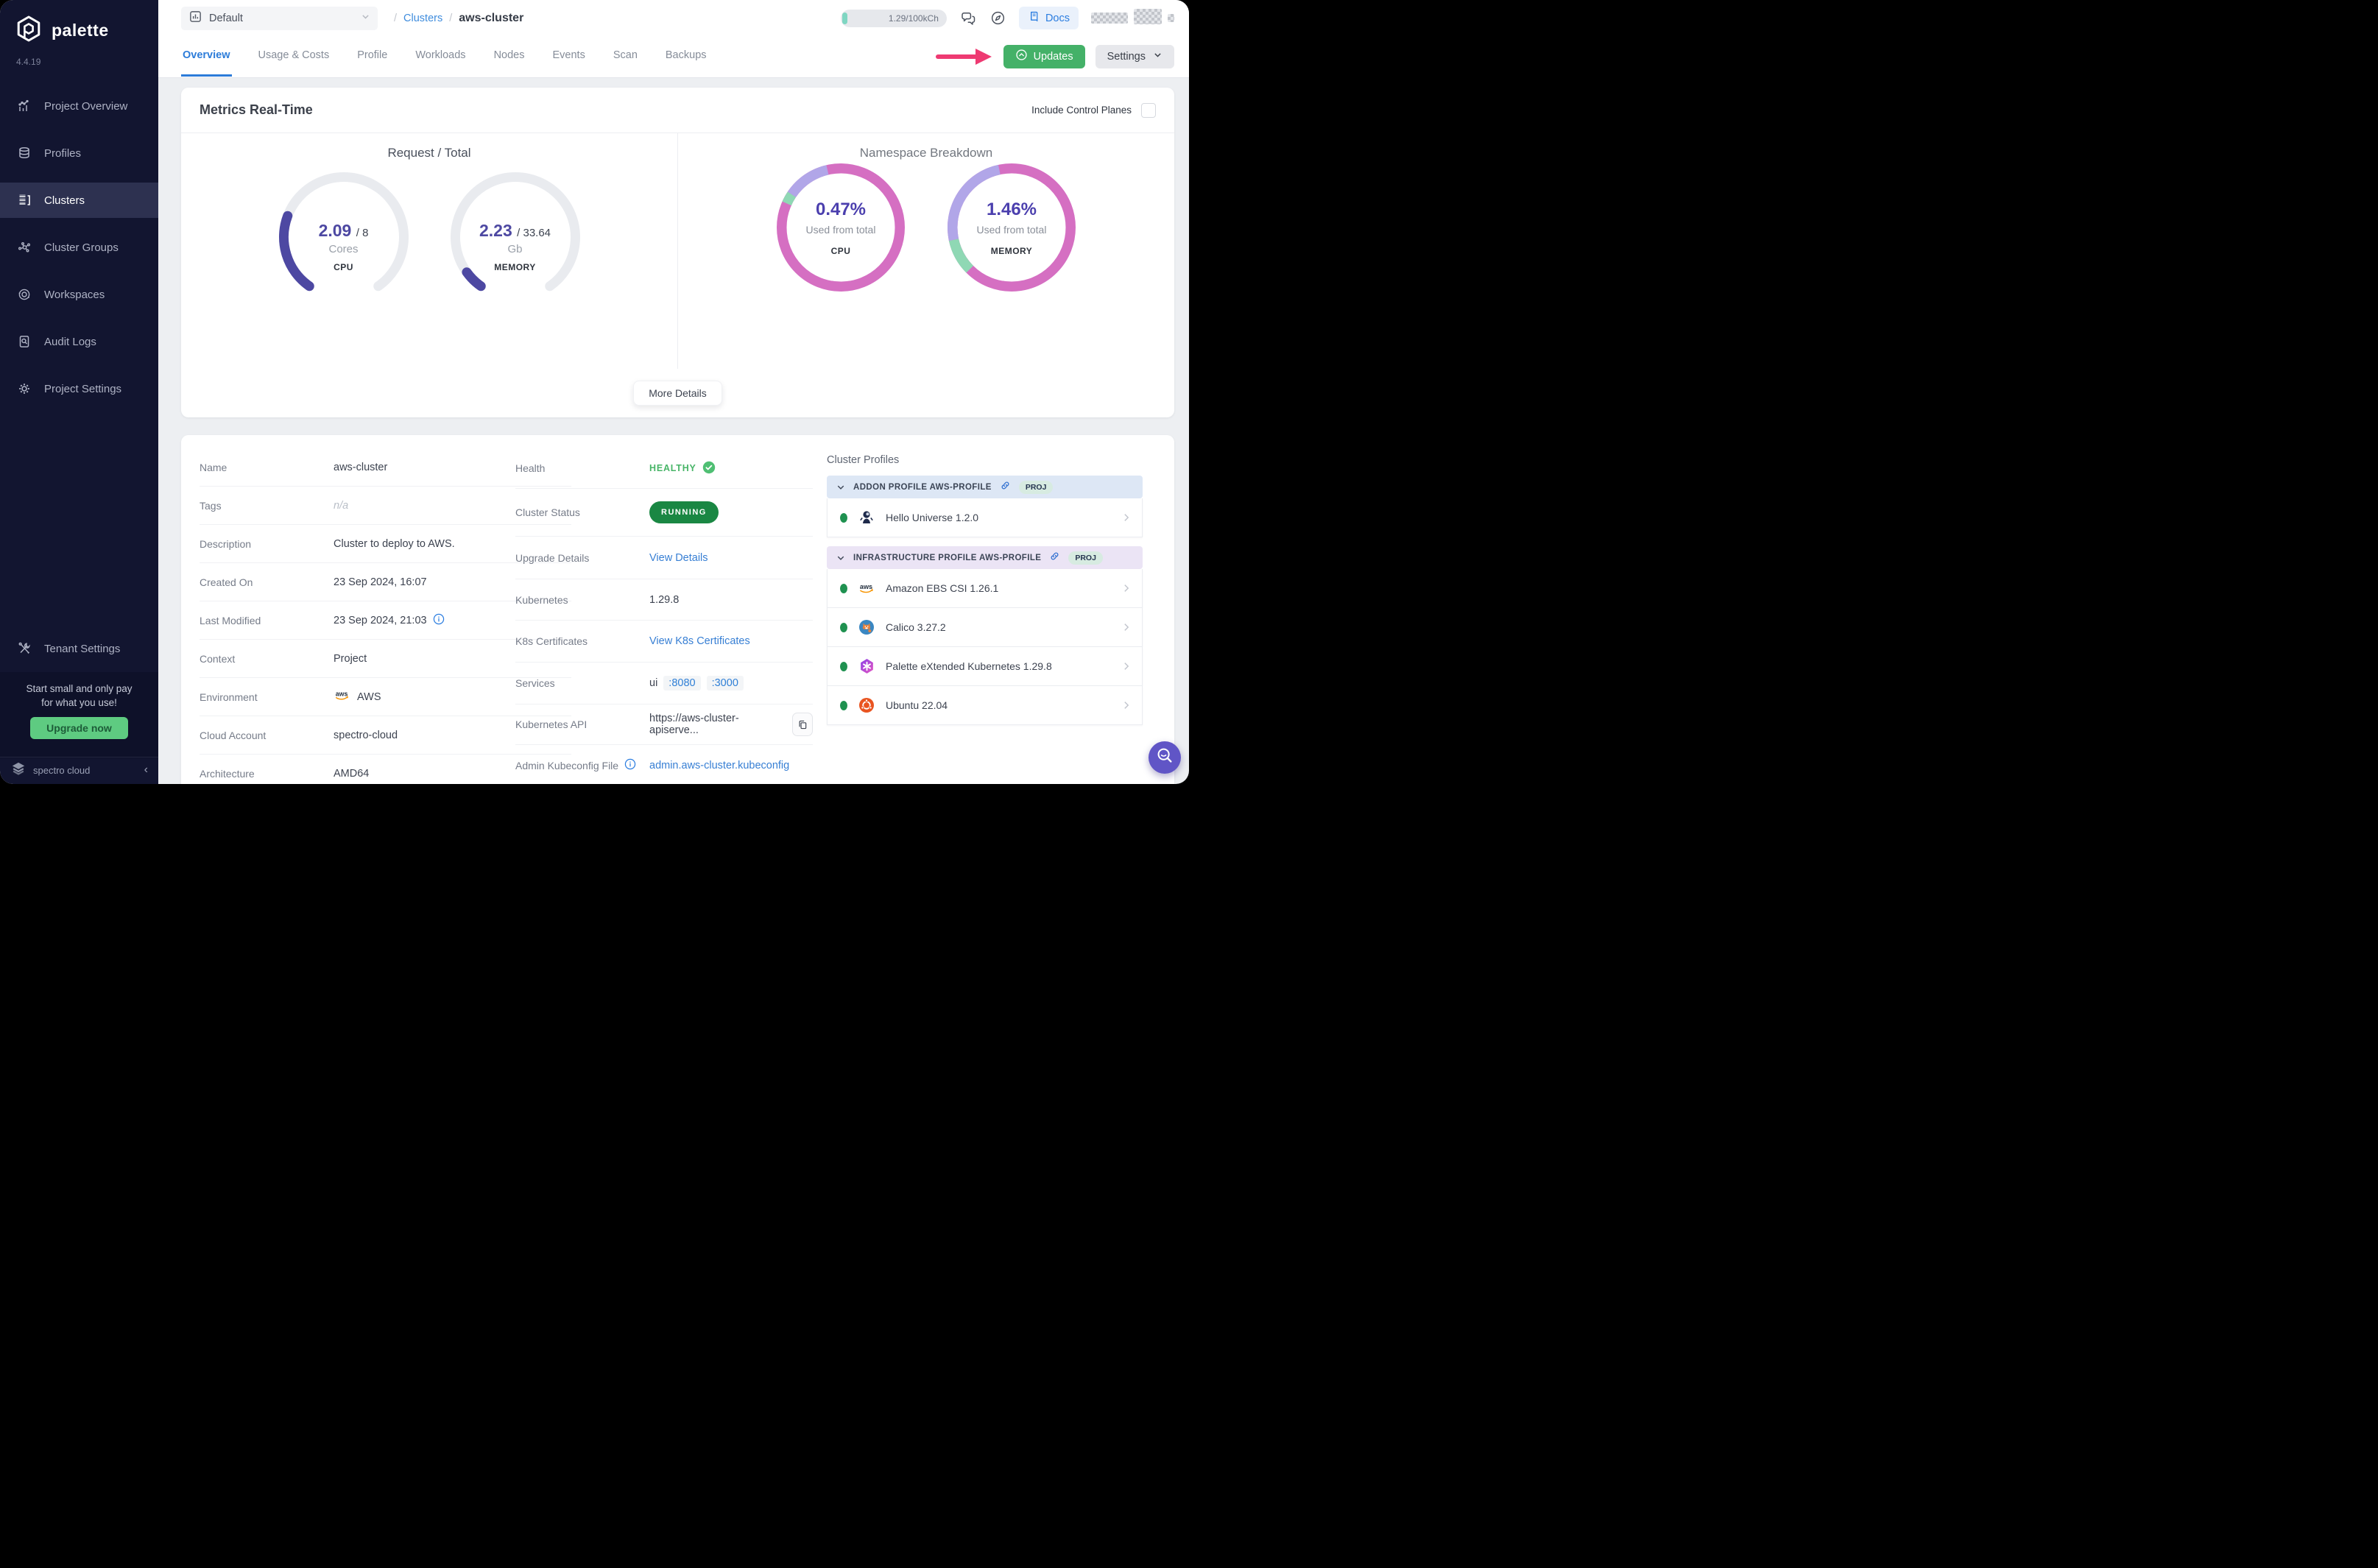 Image resolution: width=2378 pixels, height=1568 pixels. I want to click on audit-icon, so click(24, 341).